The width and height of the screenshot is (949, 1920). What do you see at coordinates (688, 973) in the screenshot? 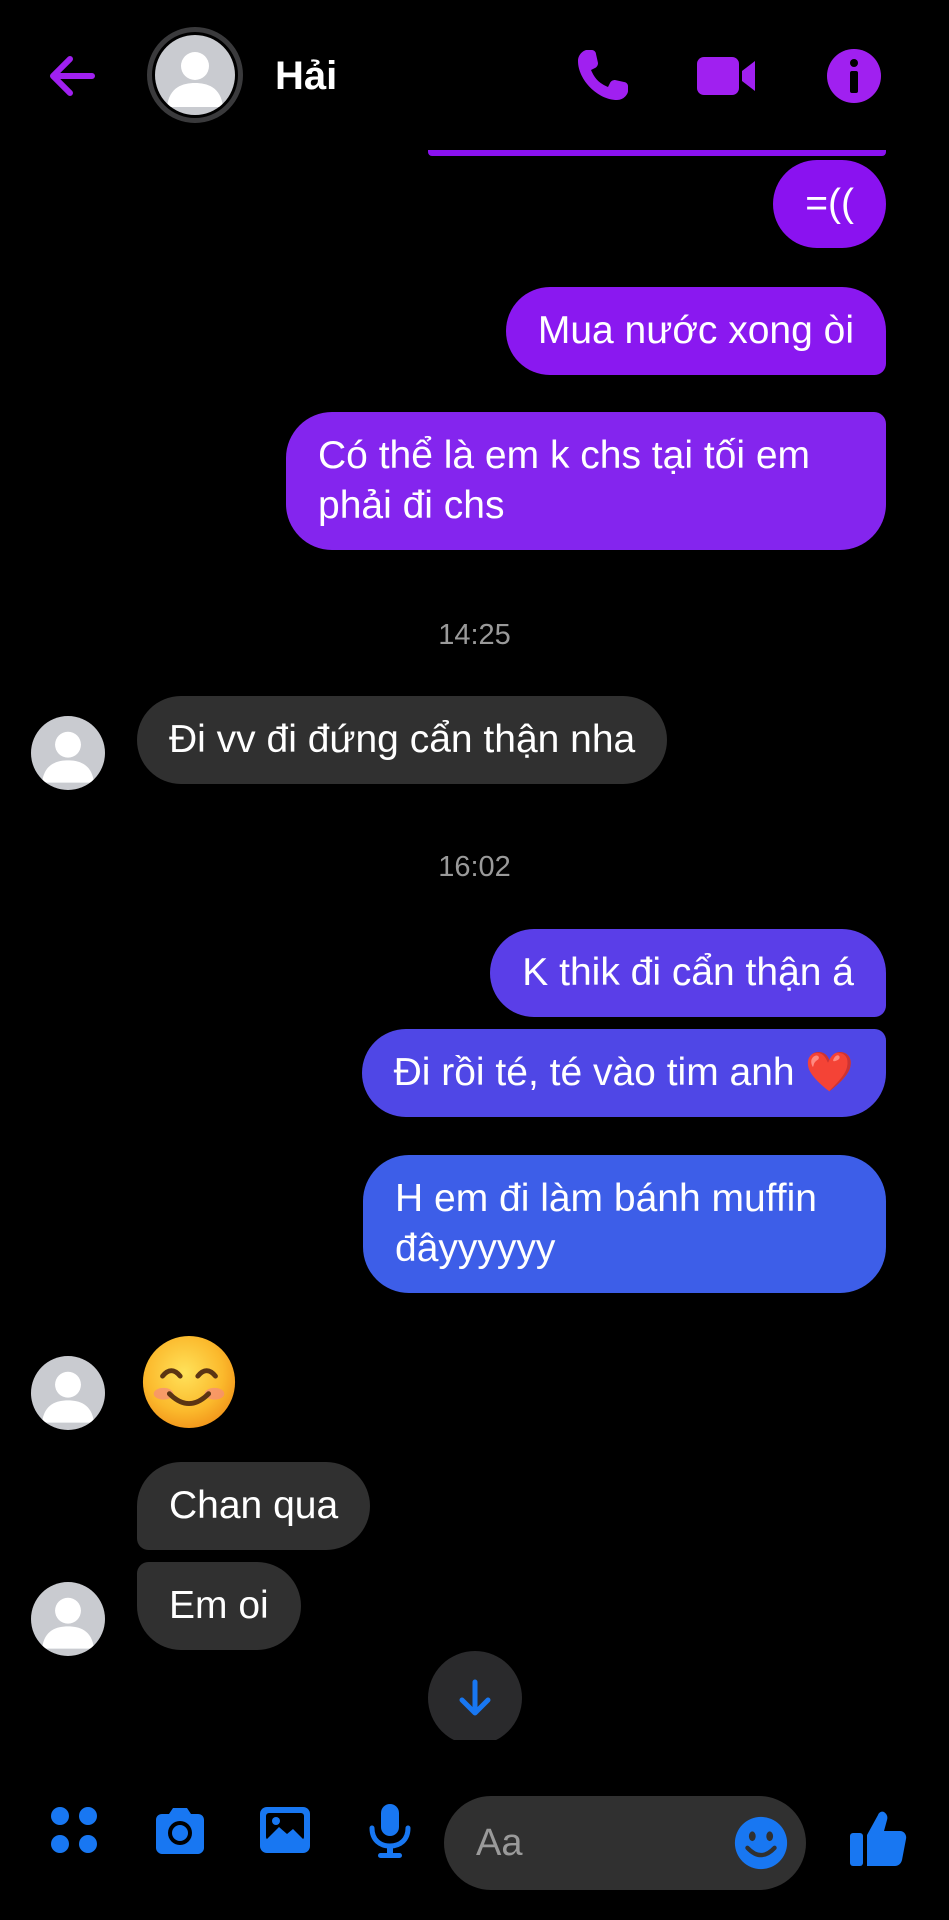
I see `sent-message: K thik đi cẩn thận á` at bounding box center [688, 973].